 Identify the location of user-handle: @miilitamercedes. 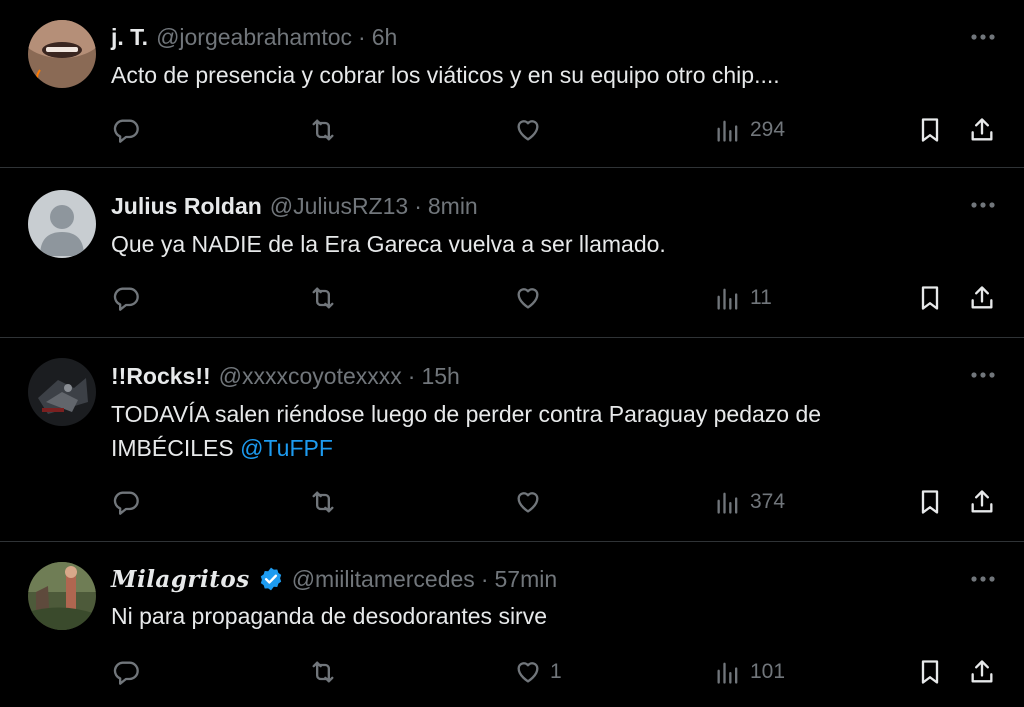
(383, 579).